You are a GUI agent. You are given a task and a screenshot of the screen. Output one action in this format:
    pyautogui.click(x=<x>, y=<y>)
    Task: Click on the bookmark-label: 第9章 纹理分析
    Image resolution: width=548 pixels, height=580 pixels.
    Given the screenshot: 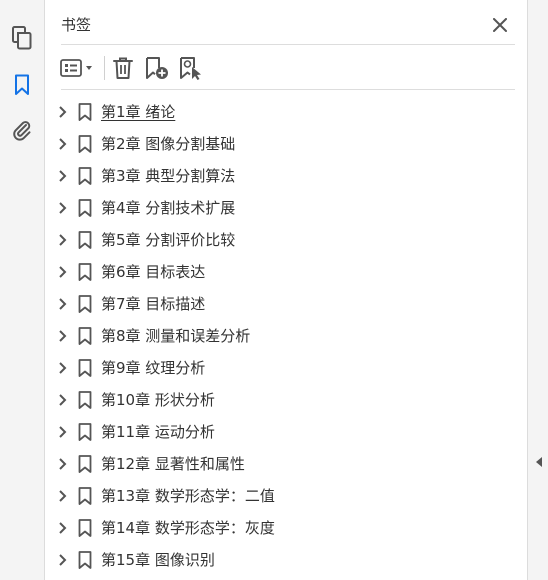 What is the action you would take?
    pyautogui.click(x=153, y=368)
    